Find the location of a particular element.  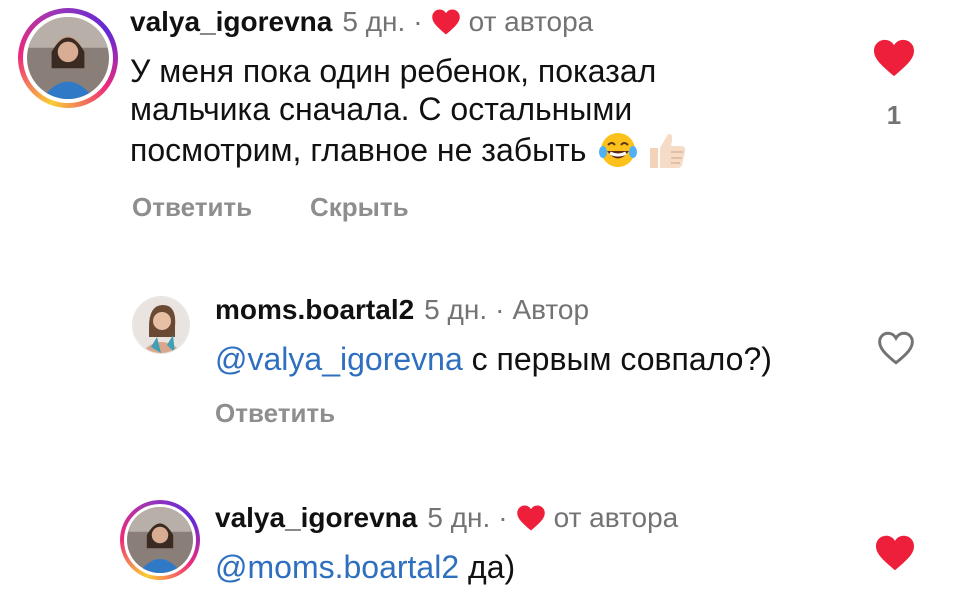

comment-body: с первым совпало?) is located at coordinates (617, 359).